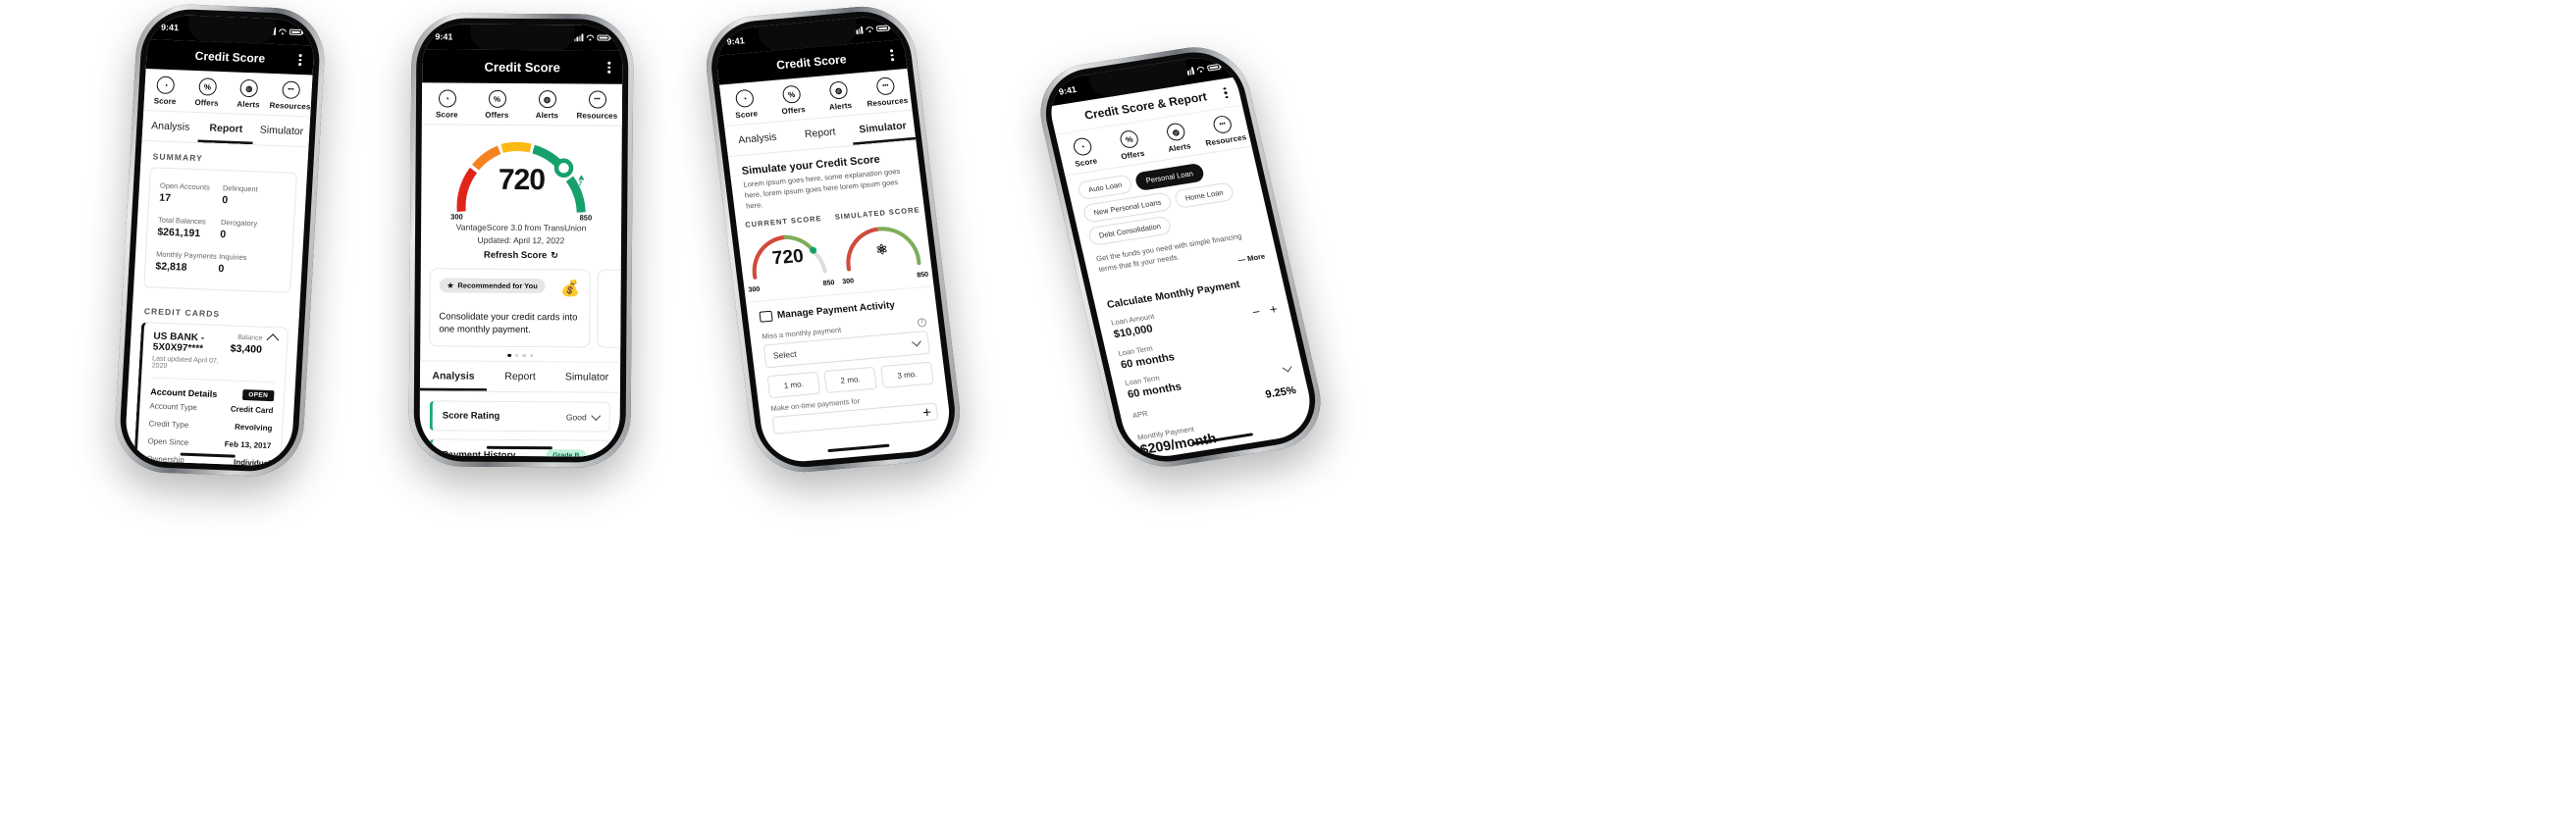 The height and width of the screenshot is (817, 2576). What do you see at coordinates (850, 380) in the screenshot?
I see `chip-2mo: 2 mo.` at bounding box center [850, 380].